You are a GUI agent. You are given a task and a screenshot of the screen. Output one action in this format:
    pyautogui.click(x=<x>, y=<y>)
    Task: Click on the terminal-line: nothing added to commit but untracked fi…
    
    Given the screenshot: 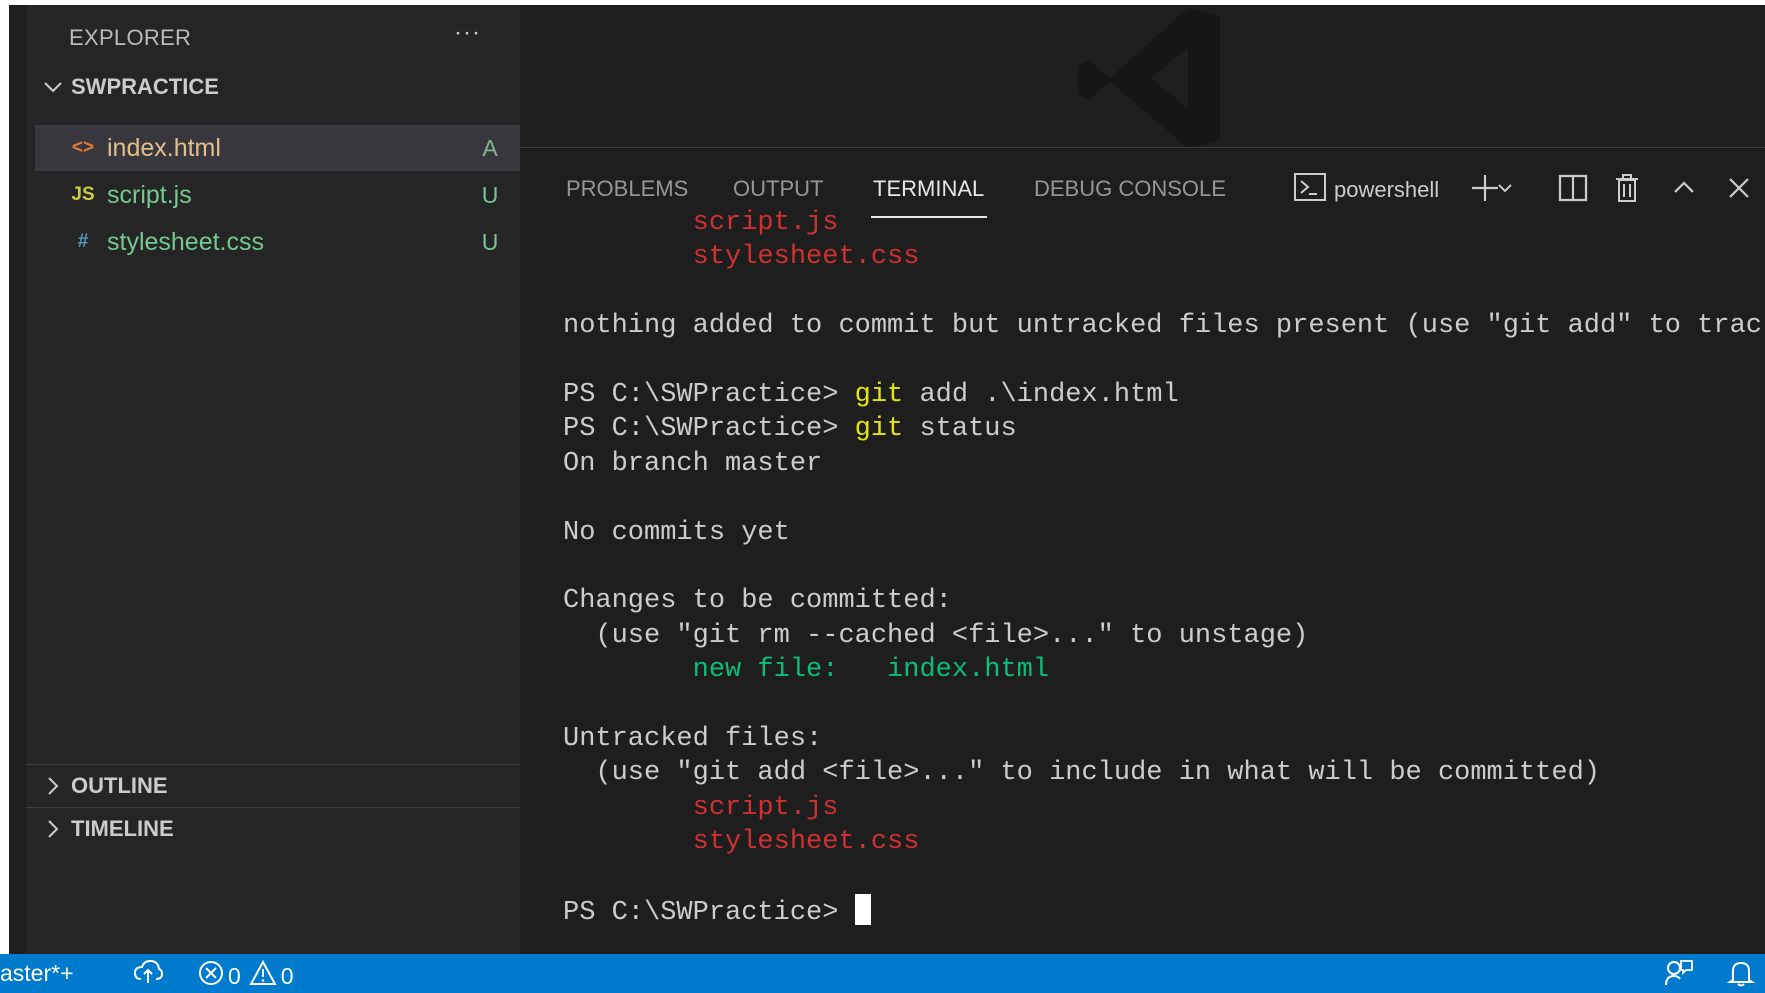 What is the action you would take?
    pyautogui.click(x=1164, y=326)
    